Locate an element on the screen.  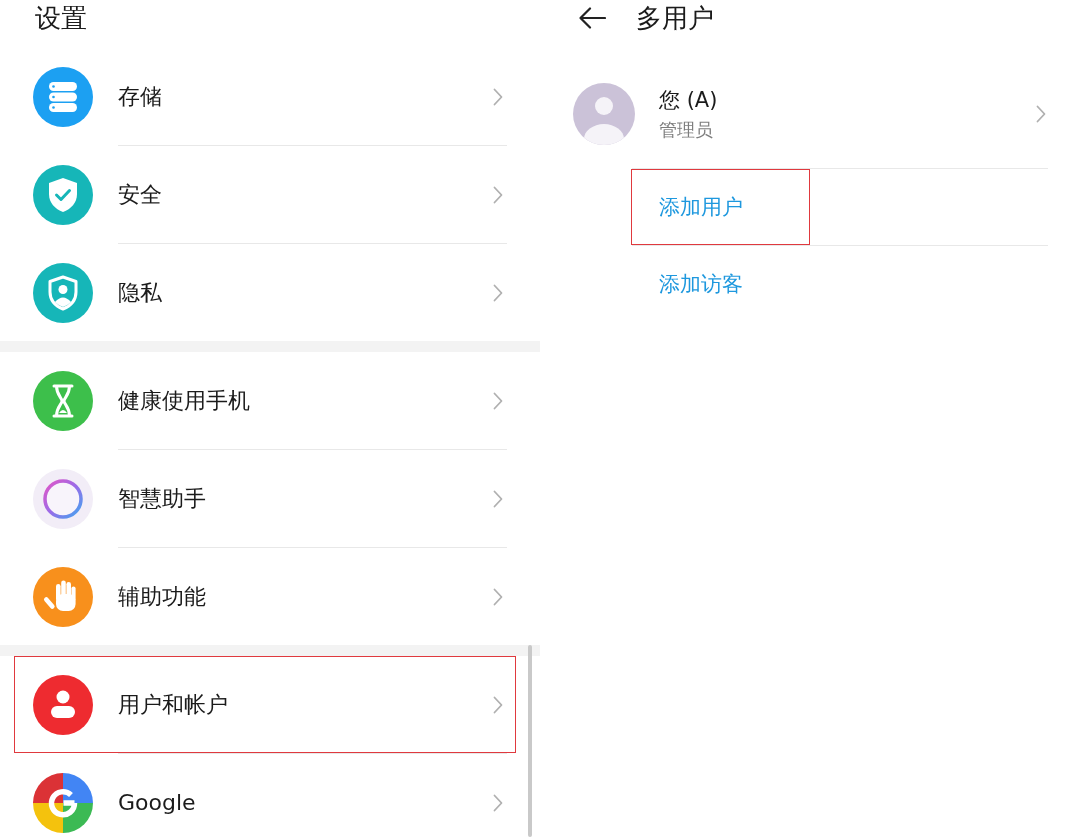
settings-item: 存储 is located at coordinates (265, 96).